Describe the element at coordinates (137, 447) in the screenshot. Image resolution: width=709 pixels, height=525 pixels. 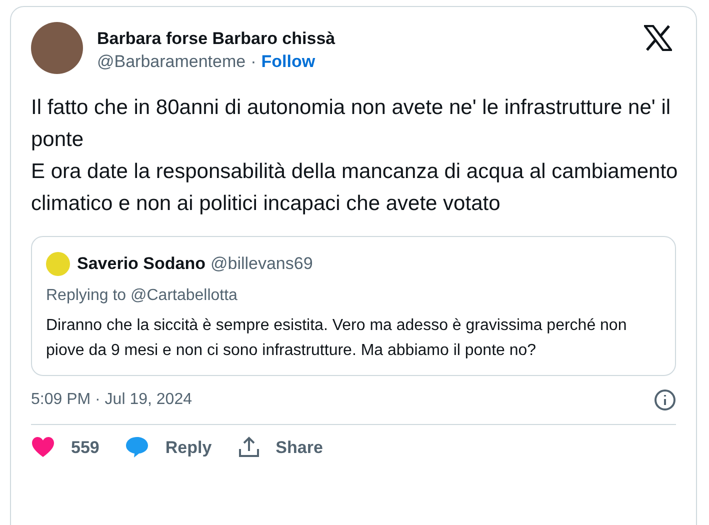
I see `speech-bubble-icon` at that location.